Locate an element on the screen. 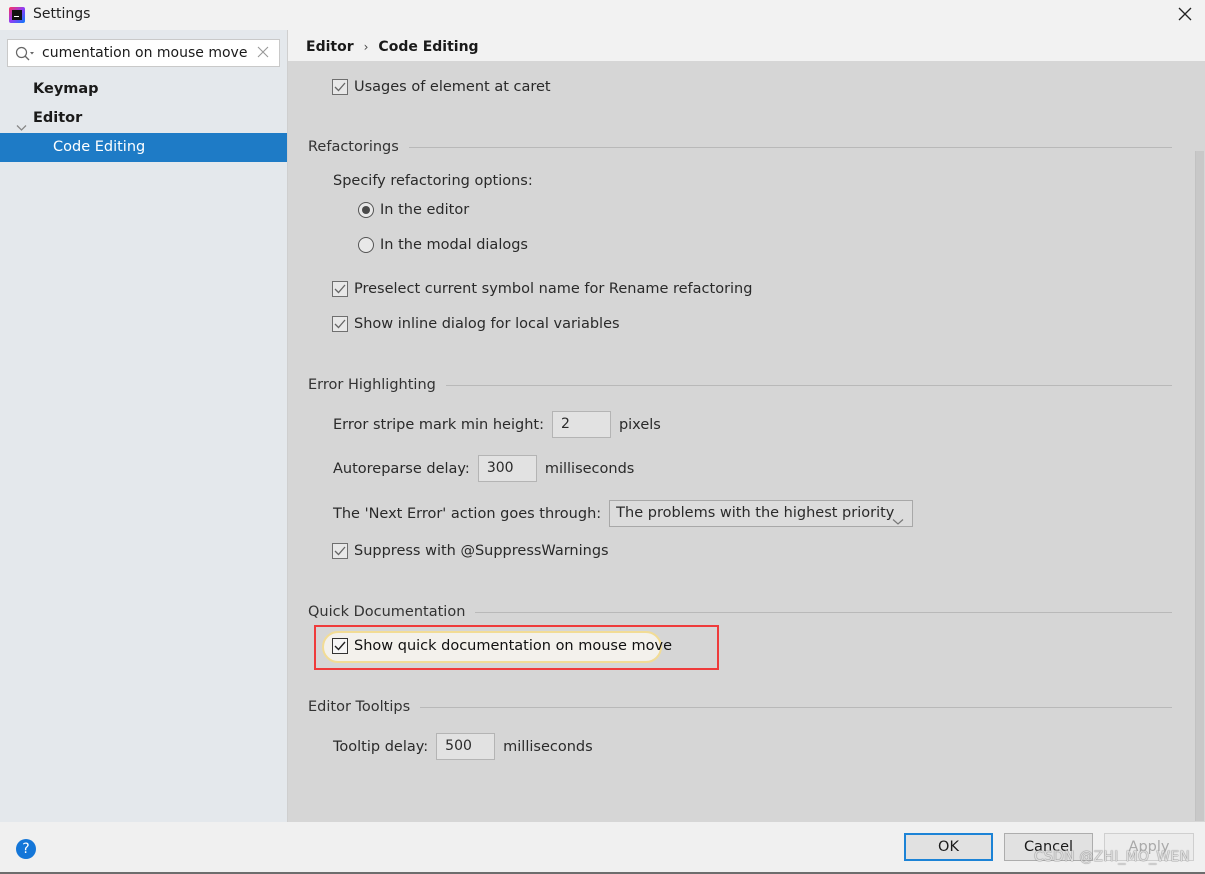  ok-button: OK is located at coordinates (948, 847).